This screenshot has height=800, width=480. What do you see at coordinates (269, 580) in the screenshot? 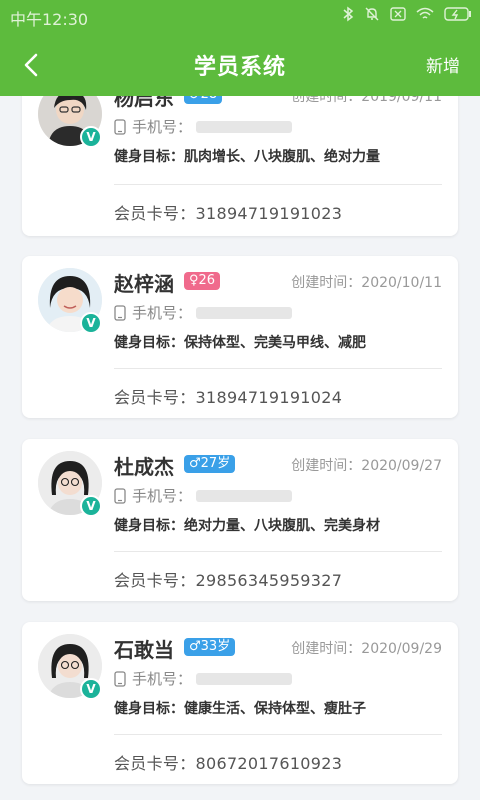
I see `card-number-value: 29856345959327` at bounding box center [269, 580].